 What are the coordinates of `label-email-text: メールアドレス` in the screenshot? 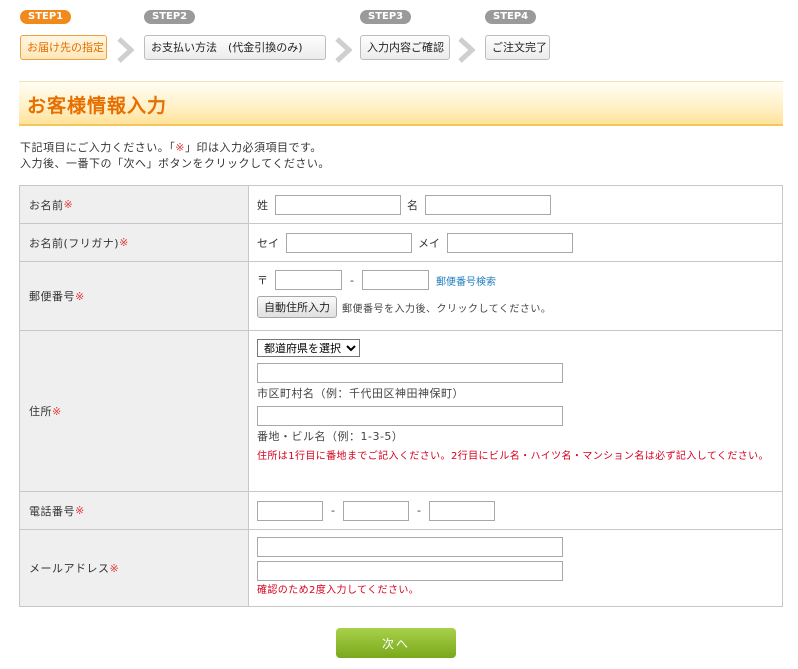 It's located at (69, 568).